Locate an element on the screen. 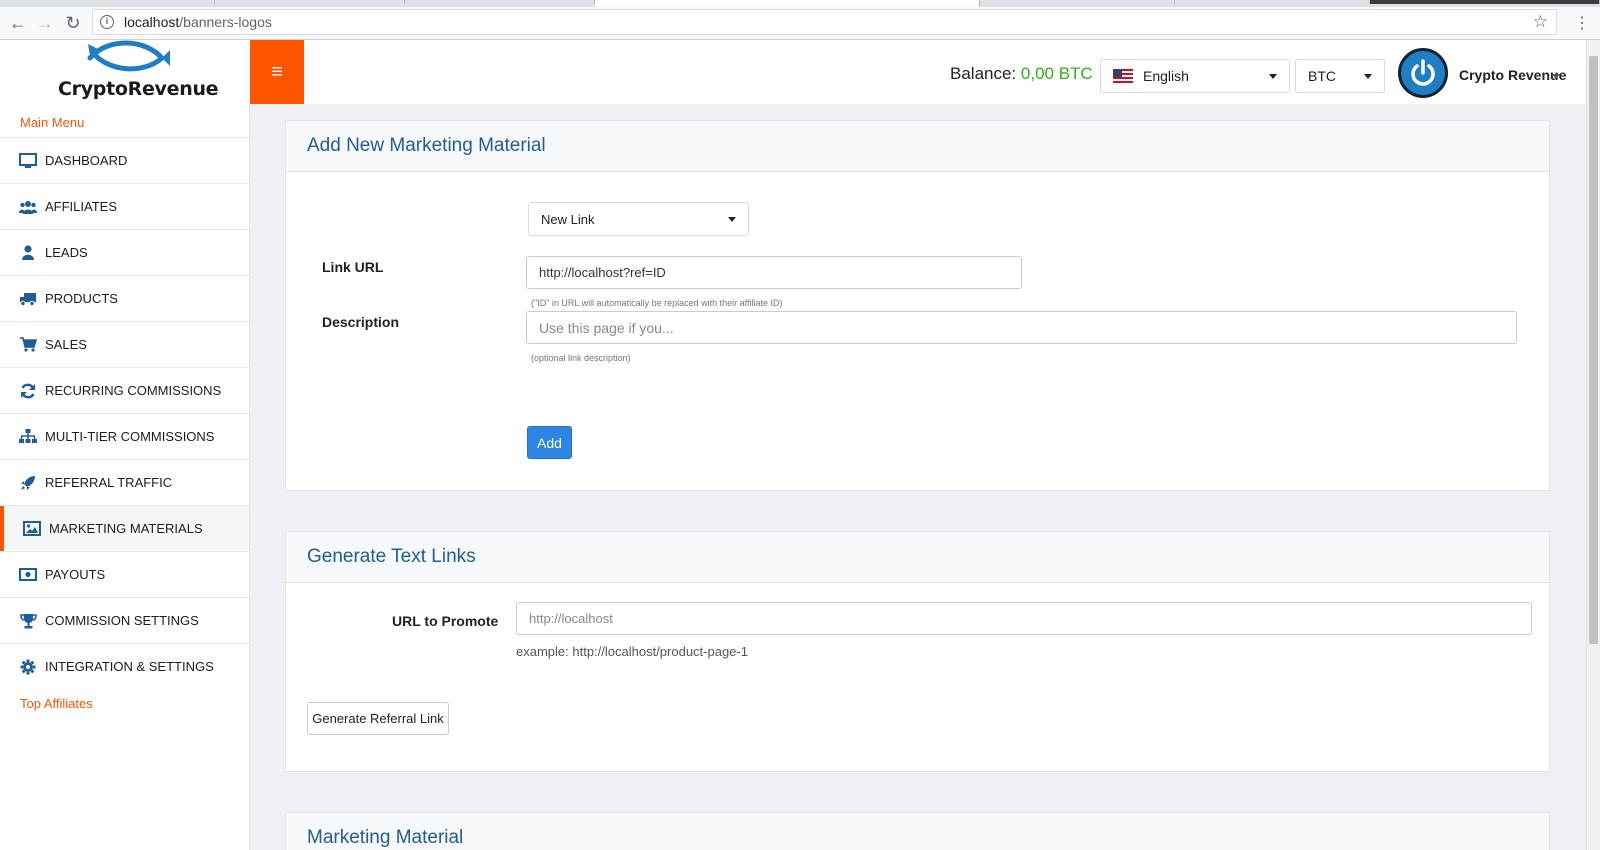 The width and height of the screenshot is (1600, 850). scrollbar-thumb is located at coordinates (1593, 350).